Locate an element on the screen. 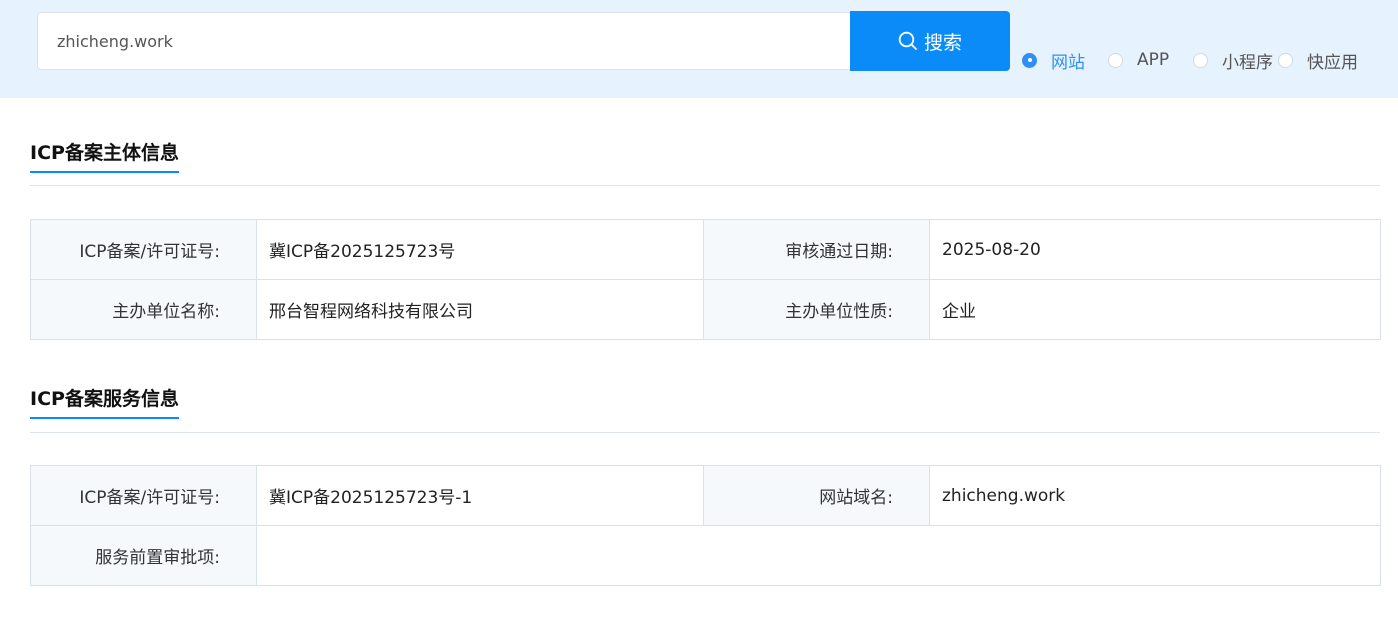 This screenshot has height=625, width=1398. section-title-main-info: ICP备案主体信息 is located at coordinates (104, 157).